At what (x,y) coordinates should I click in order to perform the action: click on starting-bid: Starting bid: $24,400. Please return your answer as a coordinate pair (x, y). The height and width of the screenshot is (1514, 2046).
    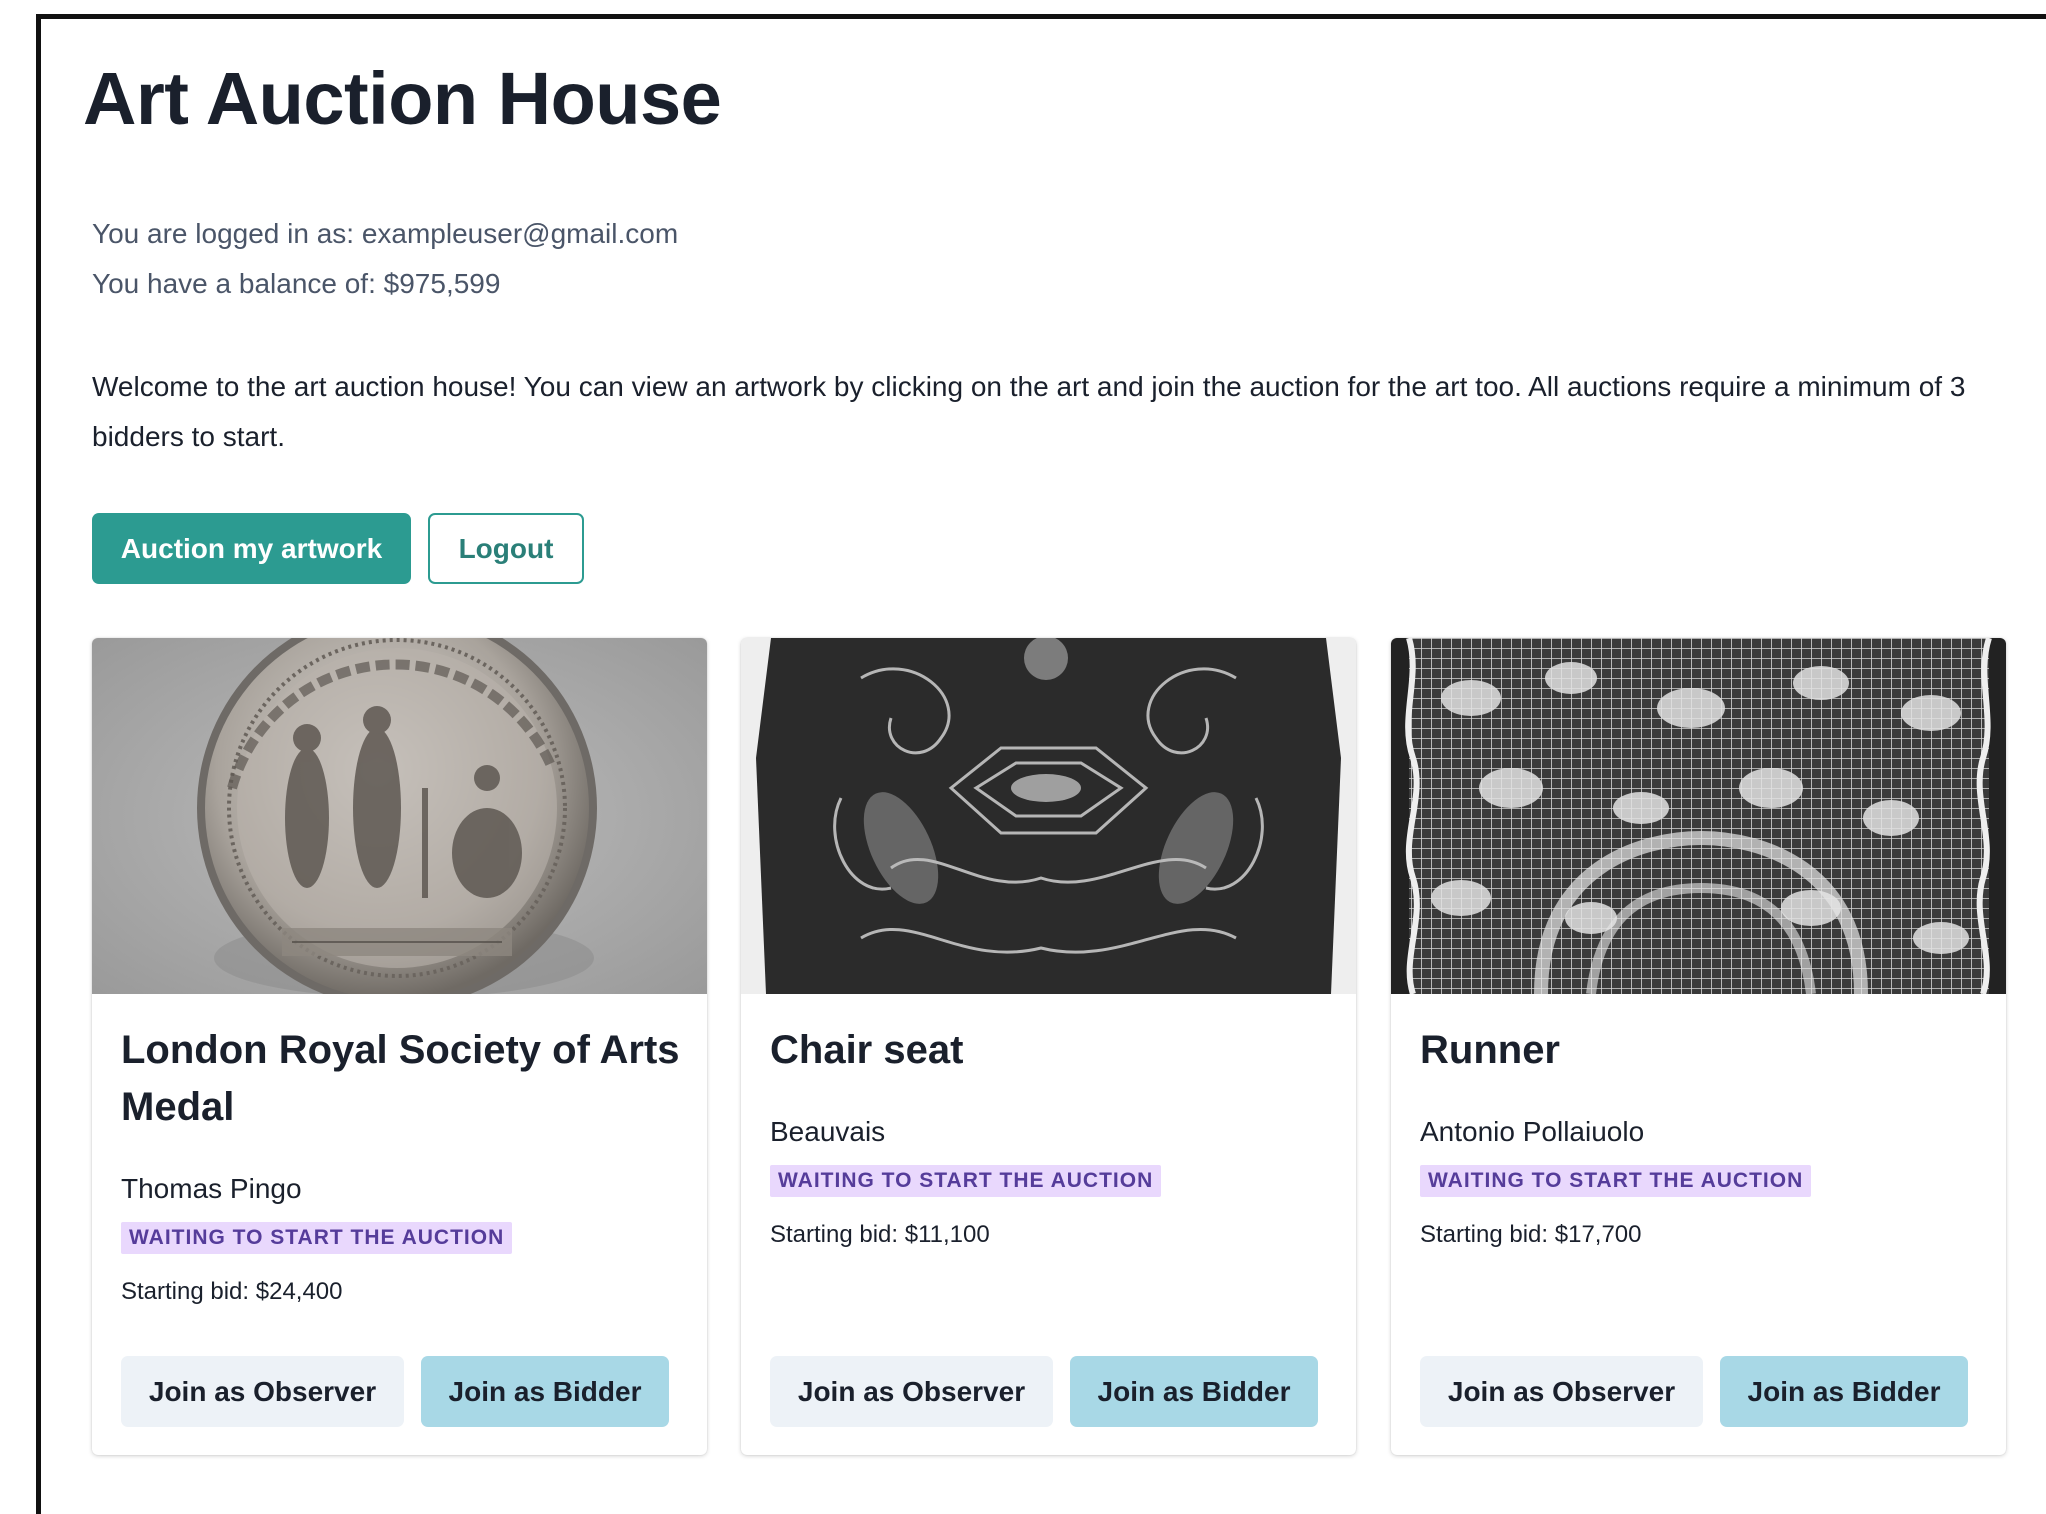
    Looking at the image, I should click on (232, 1291).